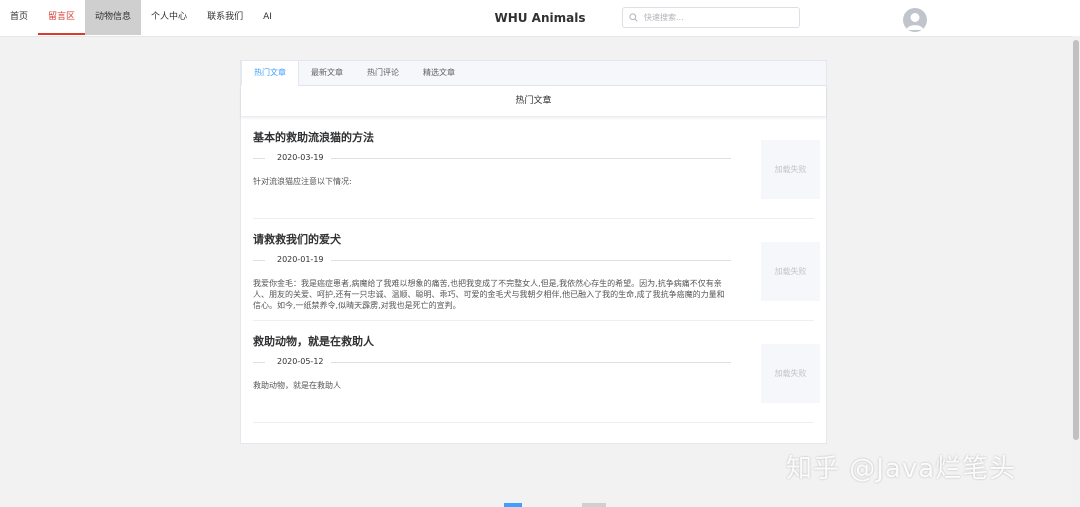  I want to click on nav-item-message-board: 留言区, so click(62, 17).